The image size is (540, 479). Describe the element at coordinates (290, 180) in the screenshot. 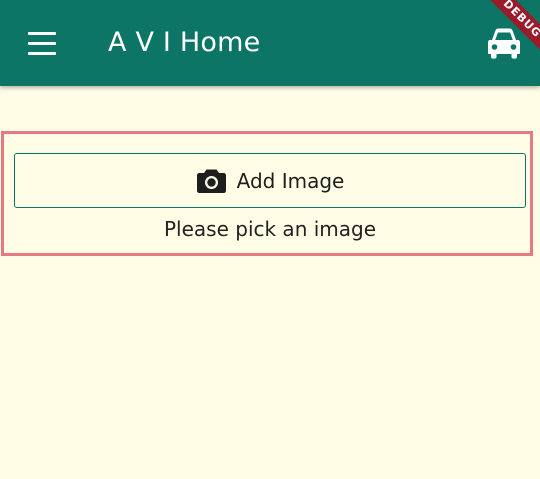

I see `add-image-label: Add Image` at that location.